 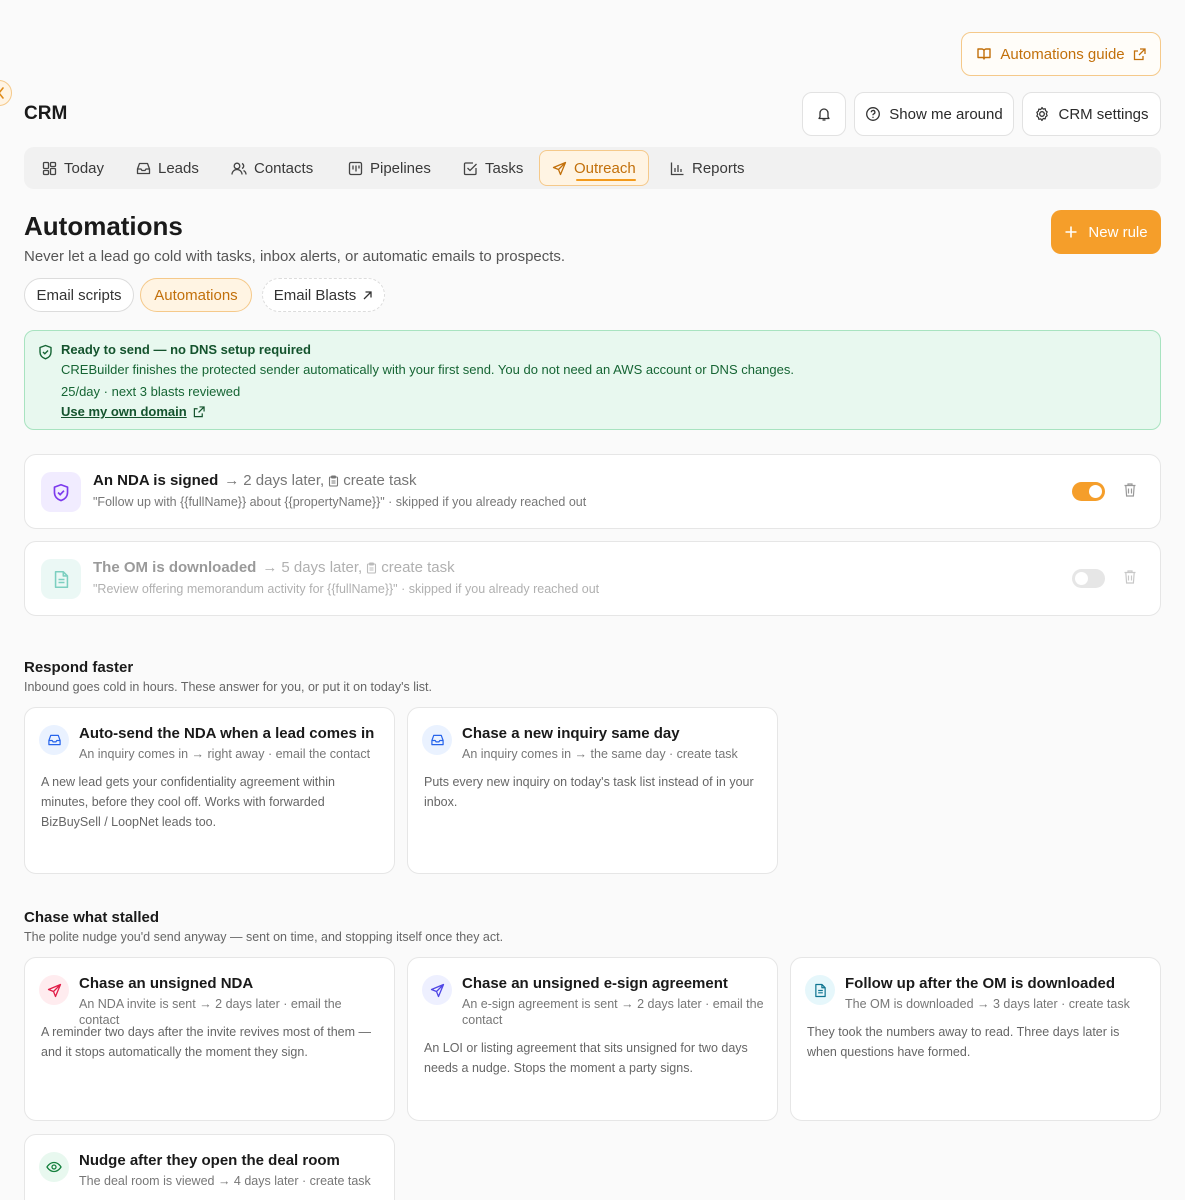 I want to click on tab-contacts: Contacts, so click(x=272, y=168).